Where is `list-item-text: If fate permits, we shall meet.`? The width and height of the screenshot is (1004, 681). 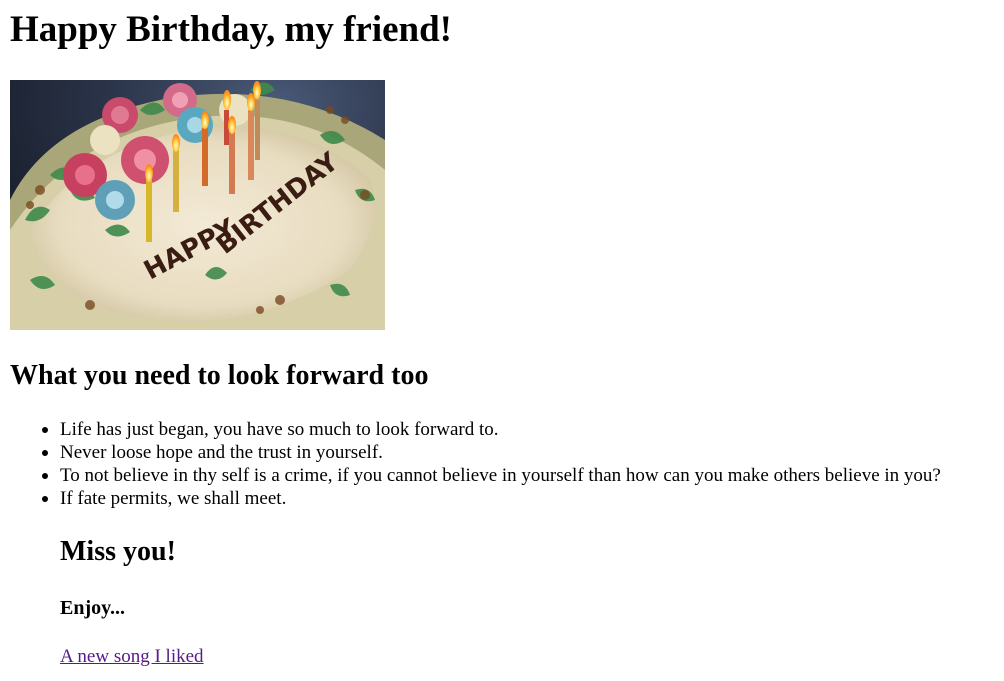
list-item-text: If fate permits, we shall meet. is located at coordinates (173, 498).